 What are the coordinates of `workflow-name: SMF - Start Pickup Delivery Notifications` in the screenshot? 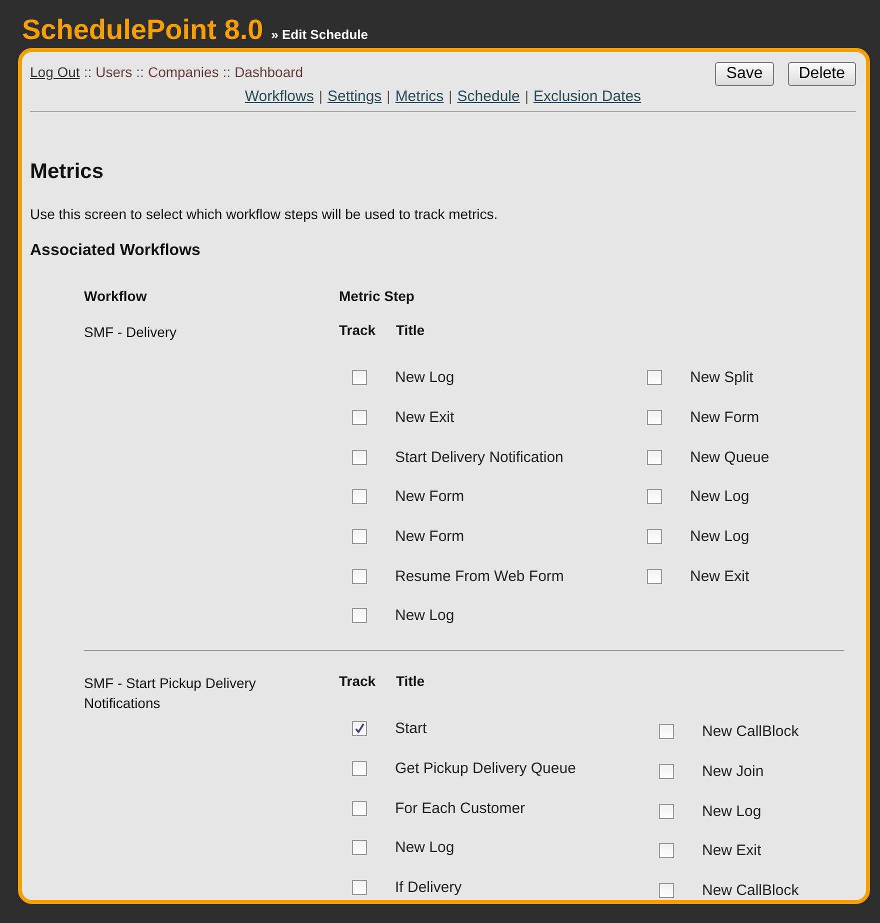 It's located at (170, 693).